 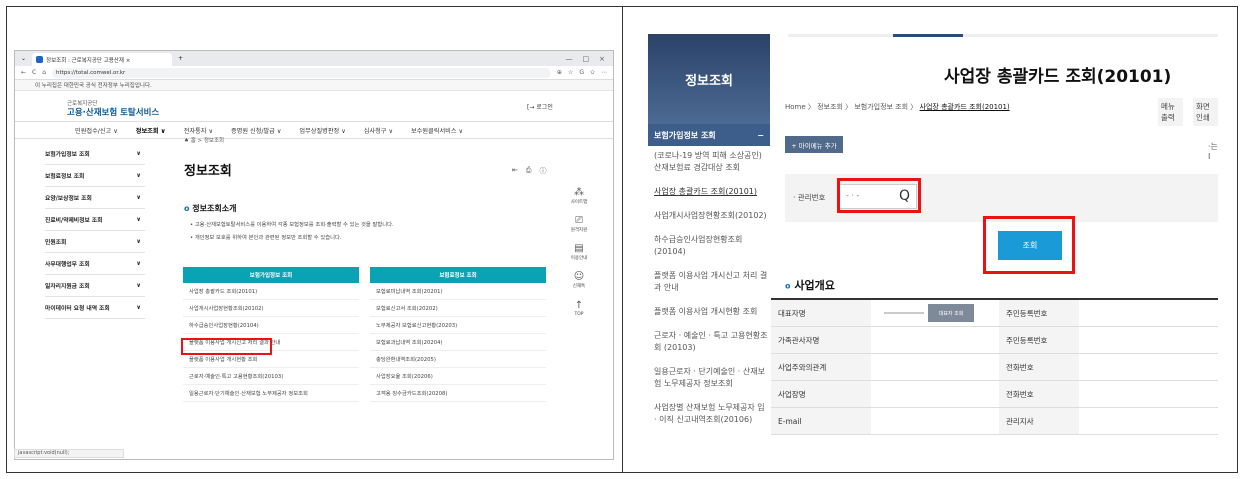 What do you see at coordinates (569, 59) in the screenshot?
I see `minimize-icon: —` at bounding box center [569, 59].